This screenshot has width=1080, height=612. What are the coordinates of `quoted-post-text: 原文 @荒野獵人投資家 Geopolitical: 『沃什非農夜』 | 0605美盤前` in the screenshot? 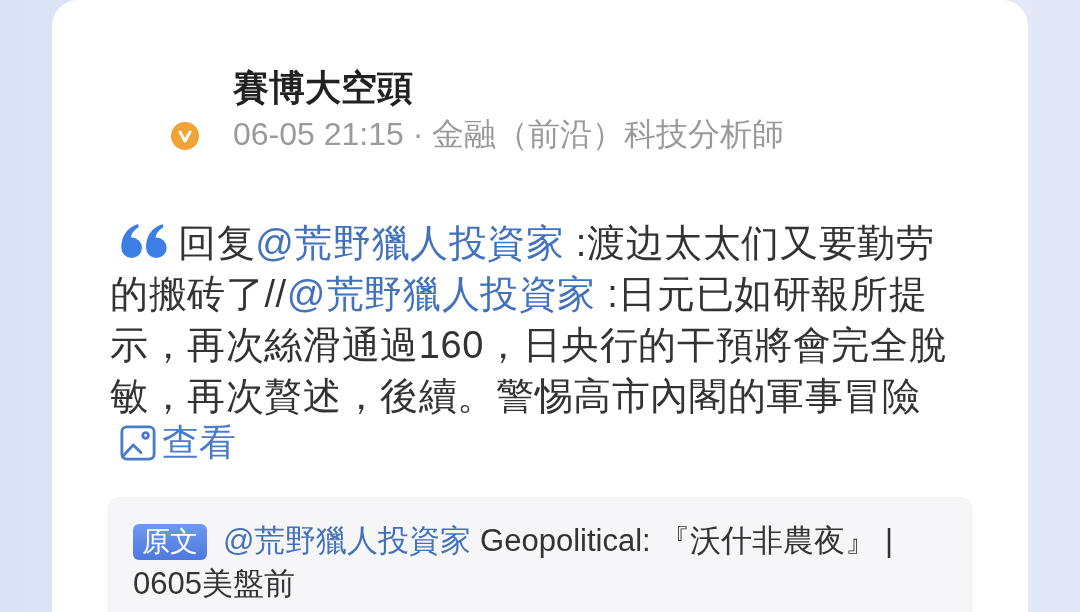 It's located at (513, 562).